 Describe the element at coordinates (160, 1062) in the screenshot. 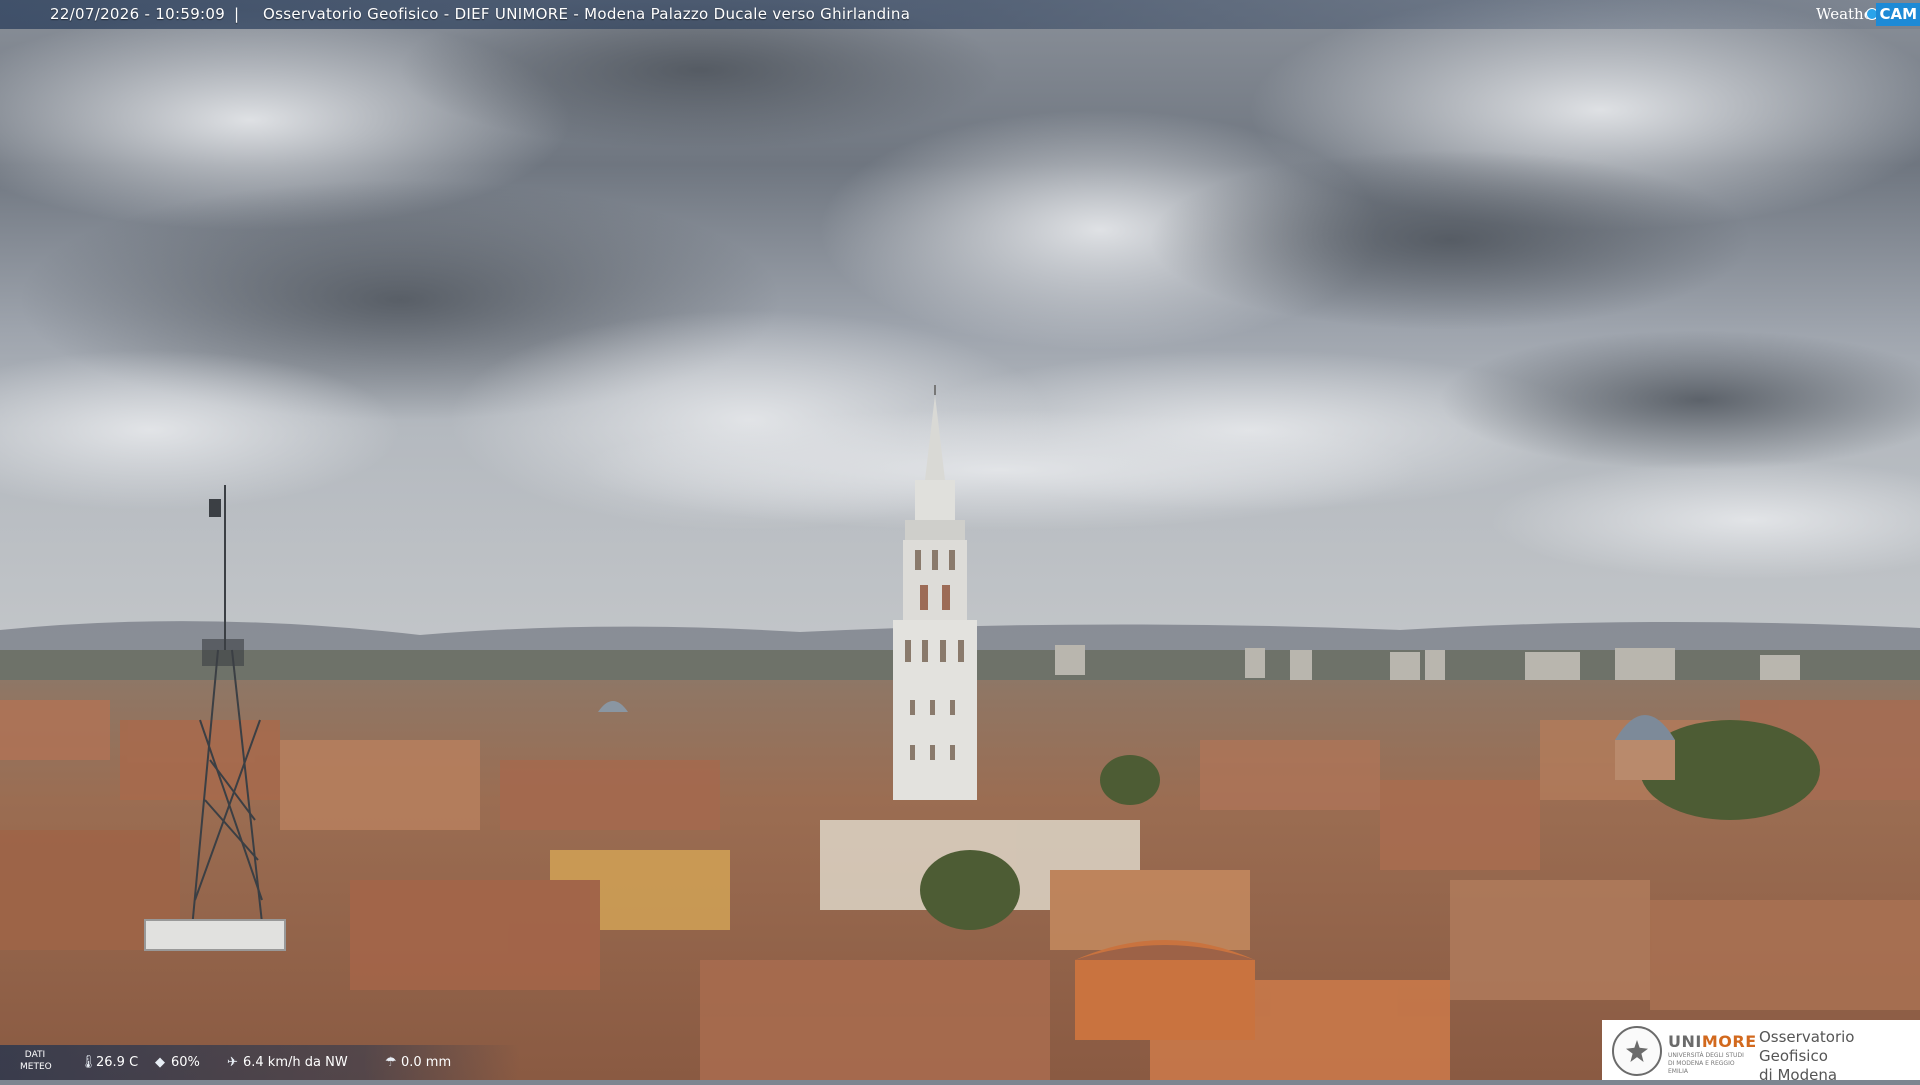

I see `humidity-drop-icon: ◆` at that location.